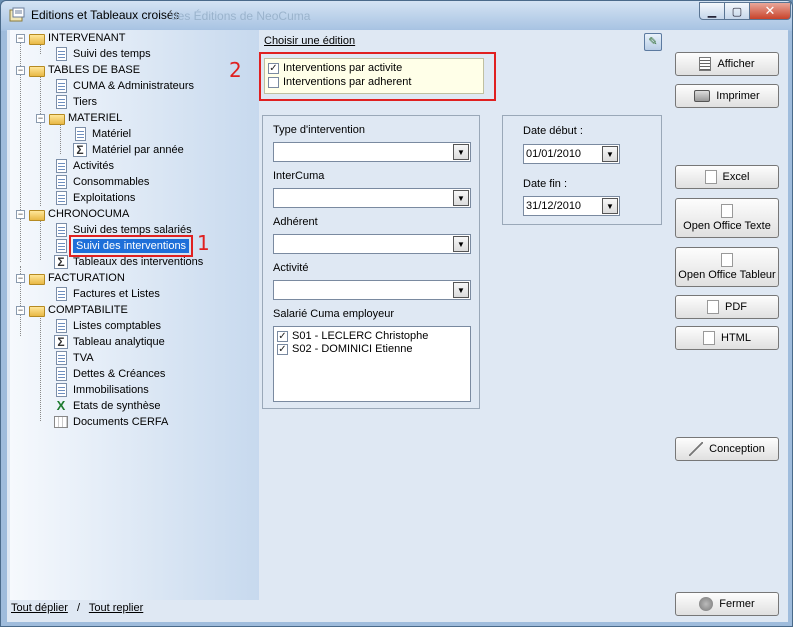  What do you see at coordinates (372, 290) in the screenshot?
I see `activite-select: ▼` at bounding box center [372, 290].